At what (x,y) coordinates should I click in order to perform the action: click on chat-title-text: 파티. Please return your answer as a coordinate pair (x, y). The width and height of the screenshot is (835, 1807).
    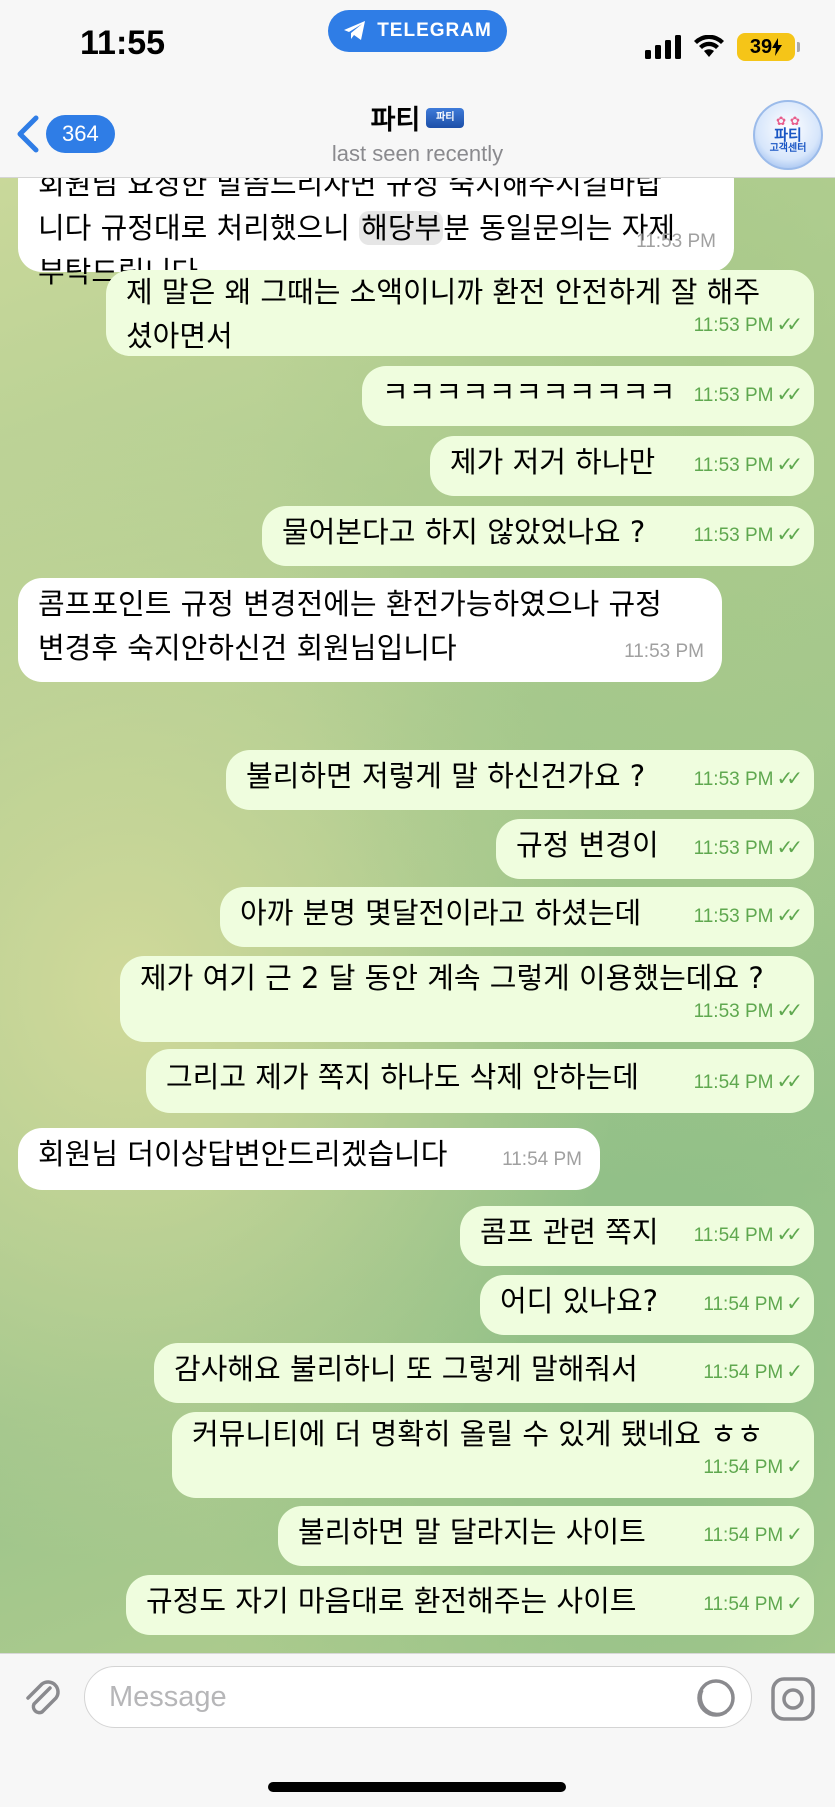
    Looking at the image, I should click on (395, 120).